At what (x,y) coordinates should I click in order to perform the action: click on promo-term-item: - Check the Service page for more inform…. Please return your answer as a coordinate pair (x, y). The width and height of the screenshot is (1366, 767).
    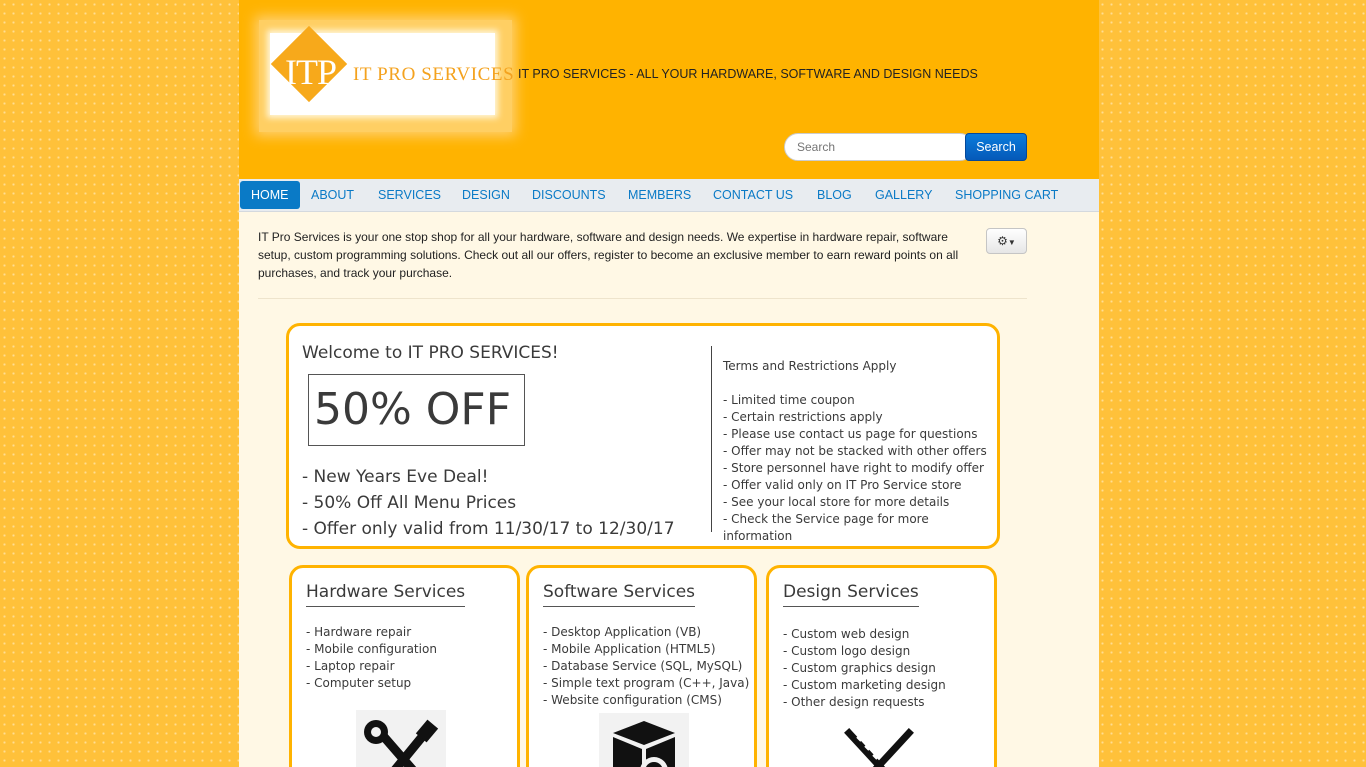
    Looking at the image, I should click on (826, 527).